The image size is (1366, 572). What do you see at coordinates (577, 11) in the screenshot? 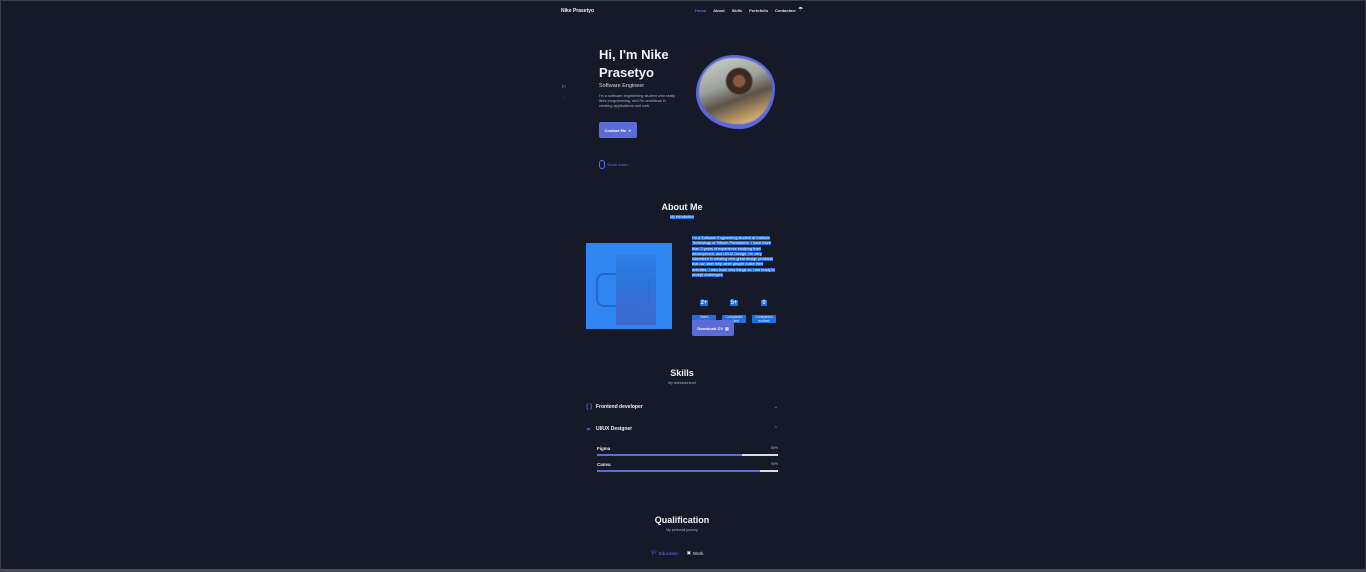
I see `brand-logo: Nike Prasetyo` at bounding box center [577, 11].